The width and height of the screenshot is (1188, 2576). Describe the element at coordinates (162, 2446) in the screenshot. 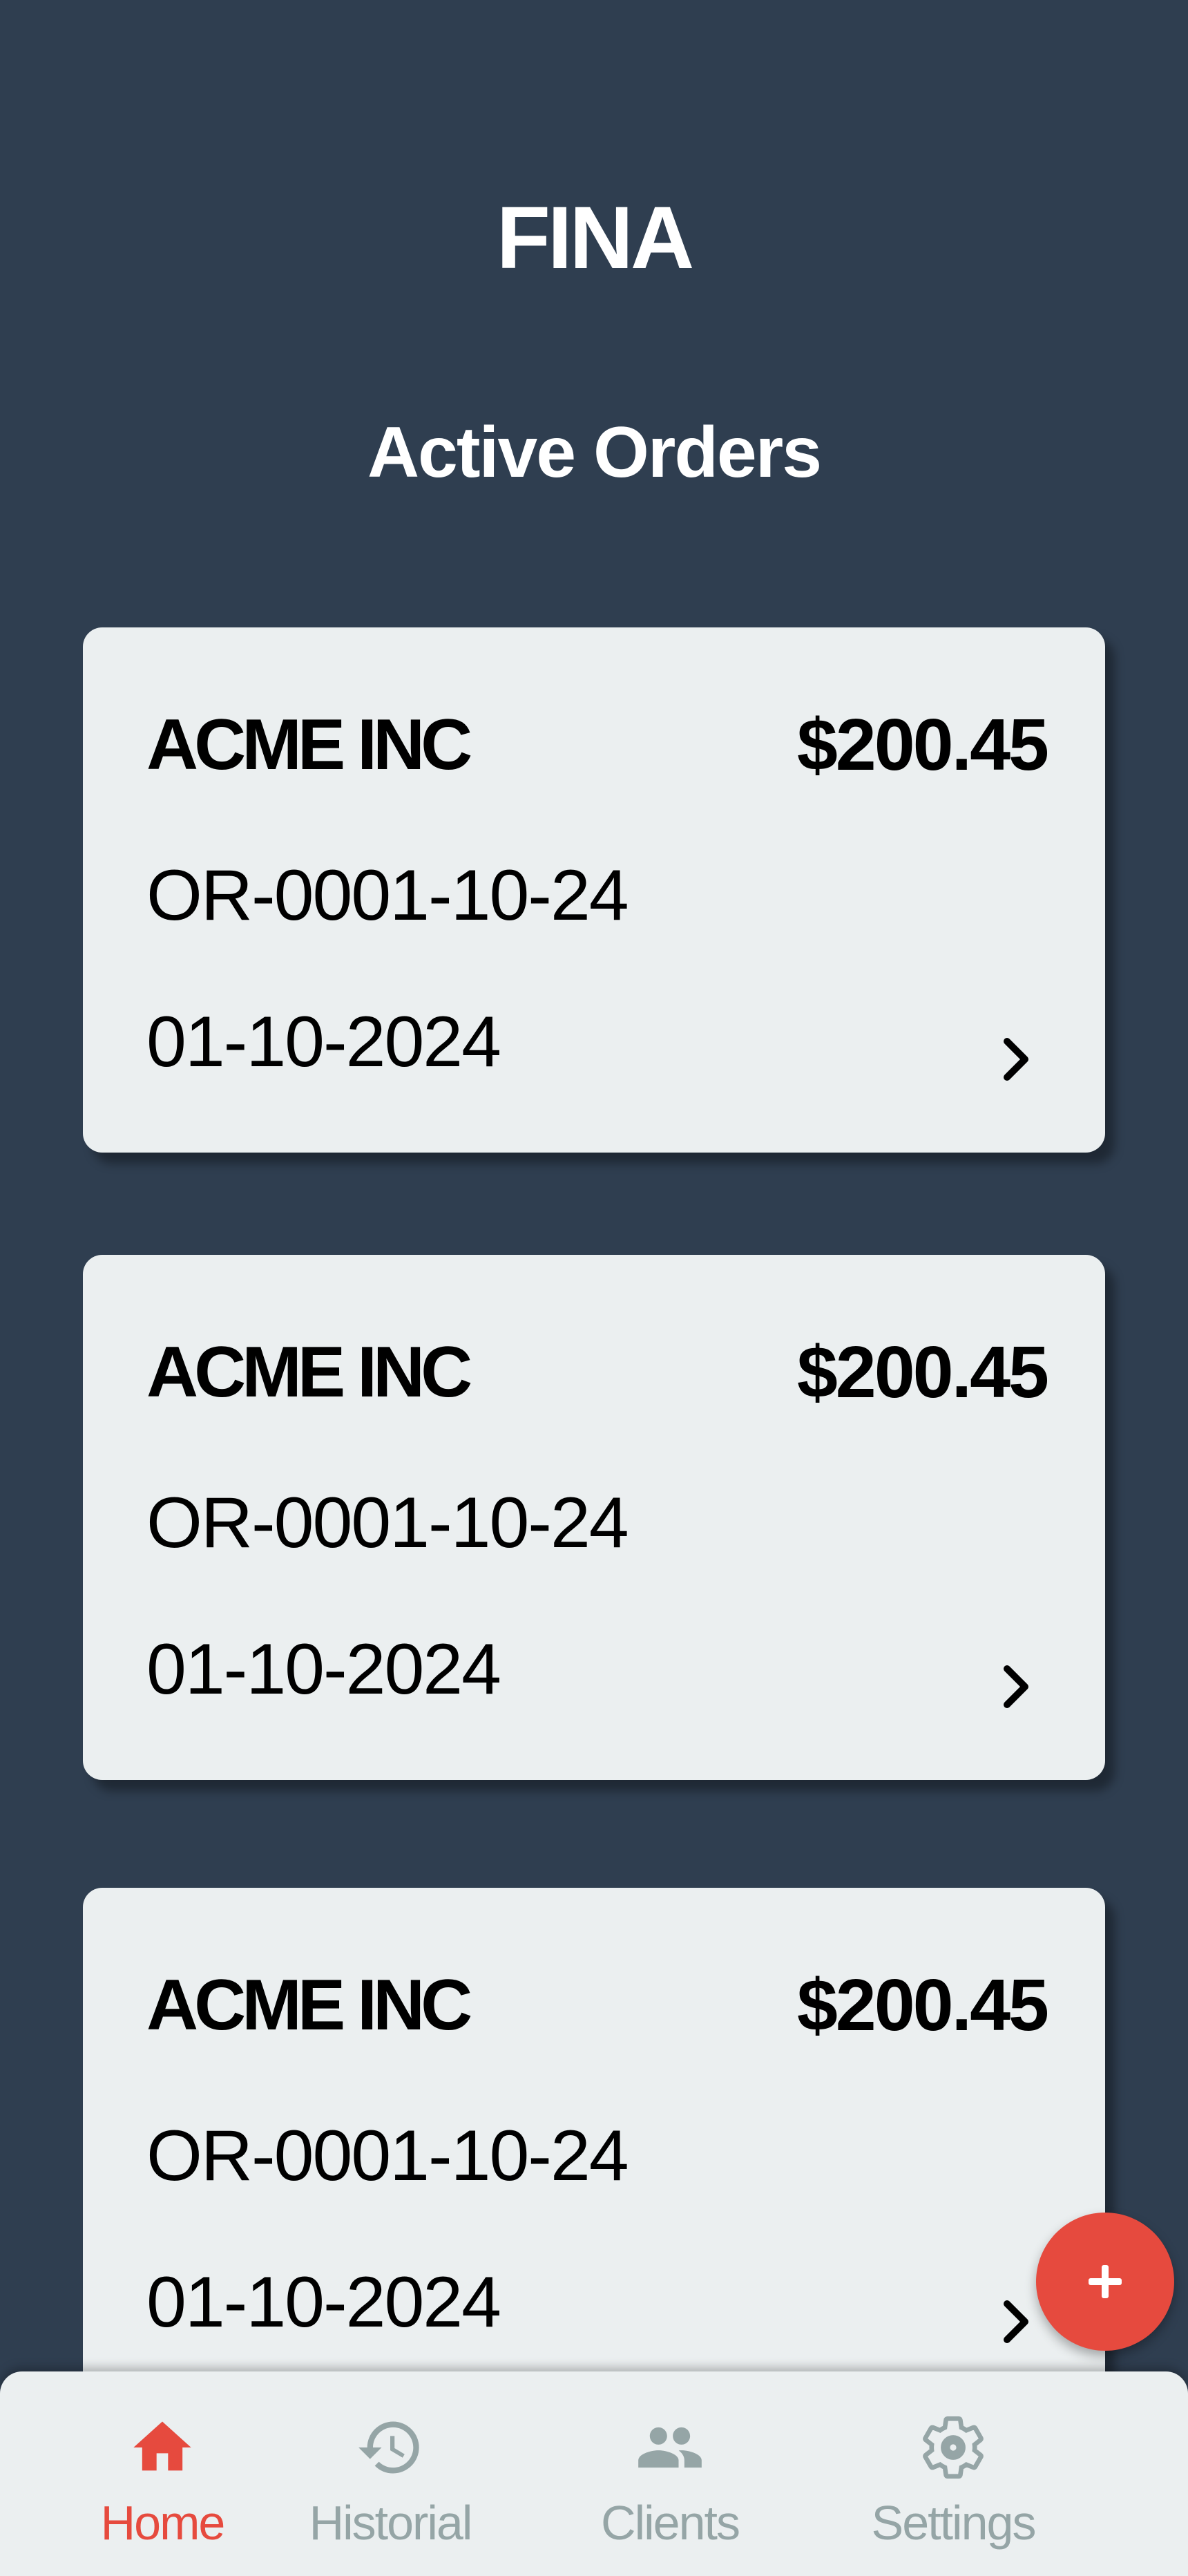

I see `home-icon` at that location.